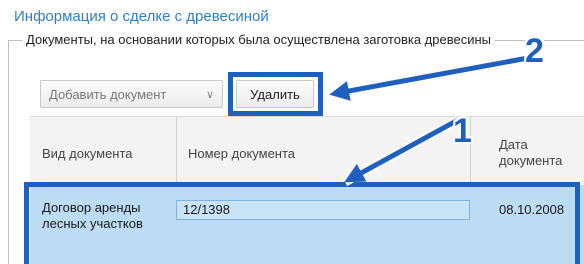 Image resolution: width=584 pixels, height=264 pixels. Describe the element at coordinates (534, 51) in the screenshot. I see `annotation-number-2: 2` at that location.